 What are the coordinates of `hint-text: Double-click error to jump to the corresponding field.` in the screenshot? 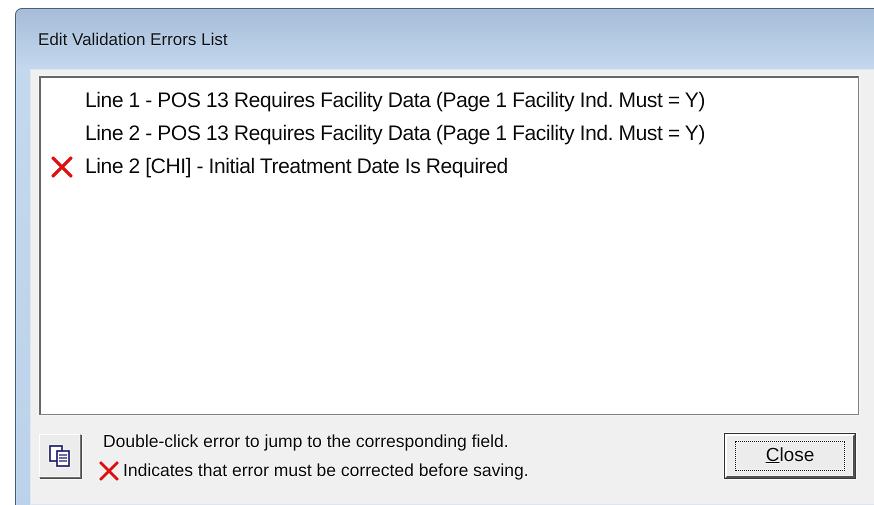 It's located at (306, 441).